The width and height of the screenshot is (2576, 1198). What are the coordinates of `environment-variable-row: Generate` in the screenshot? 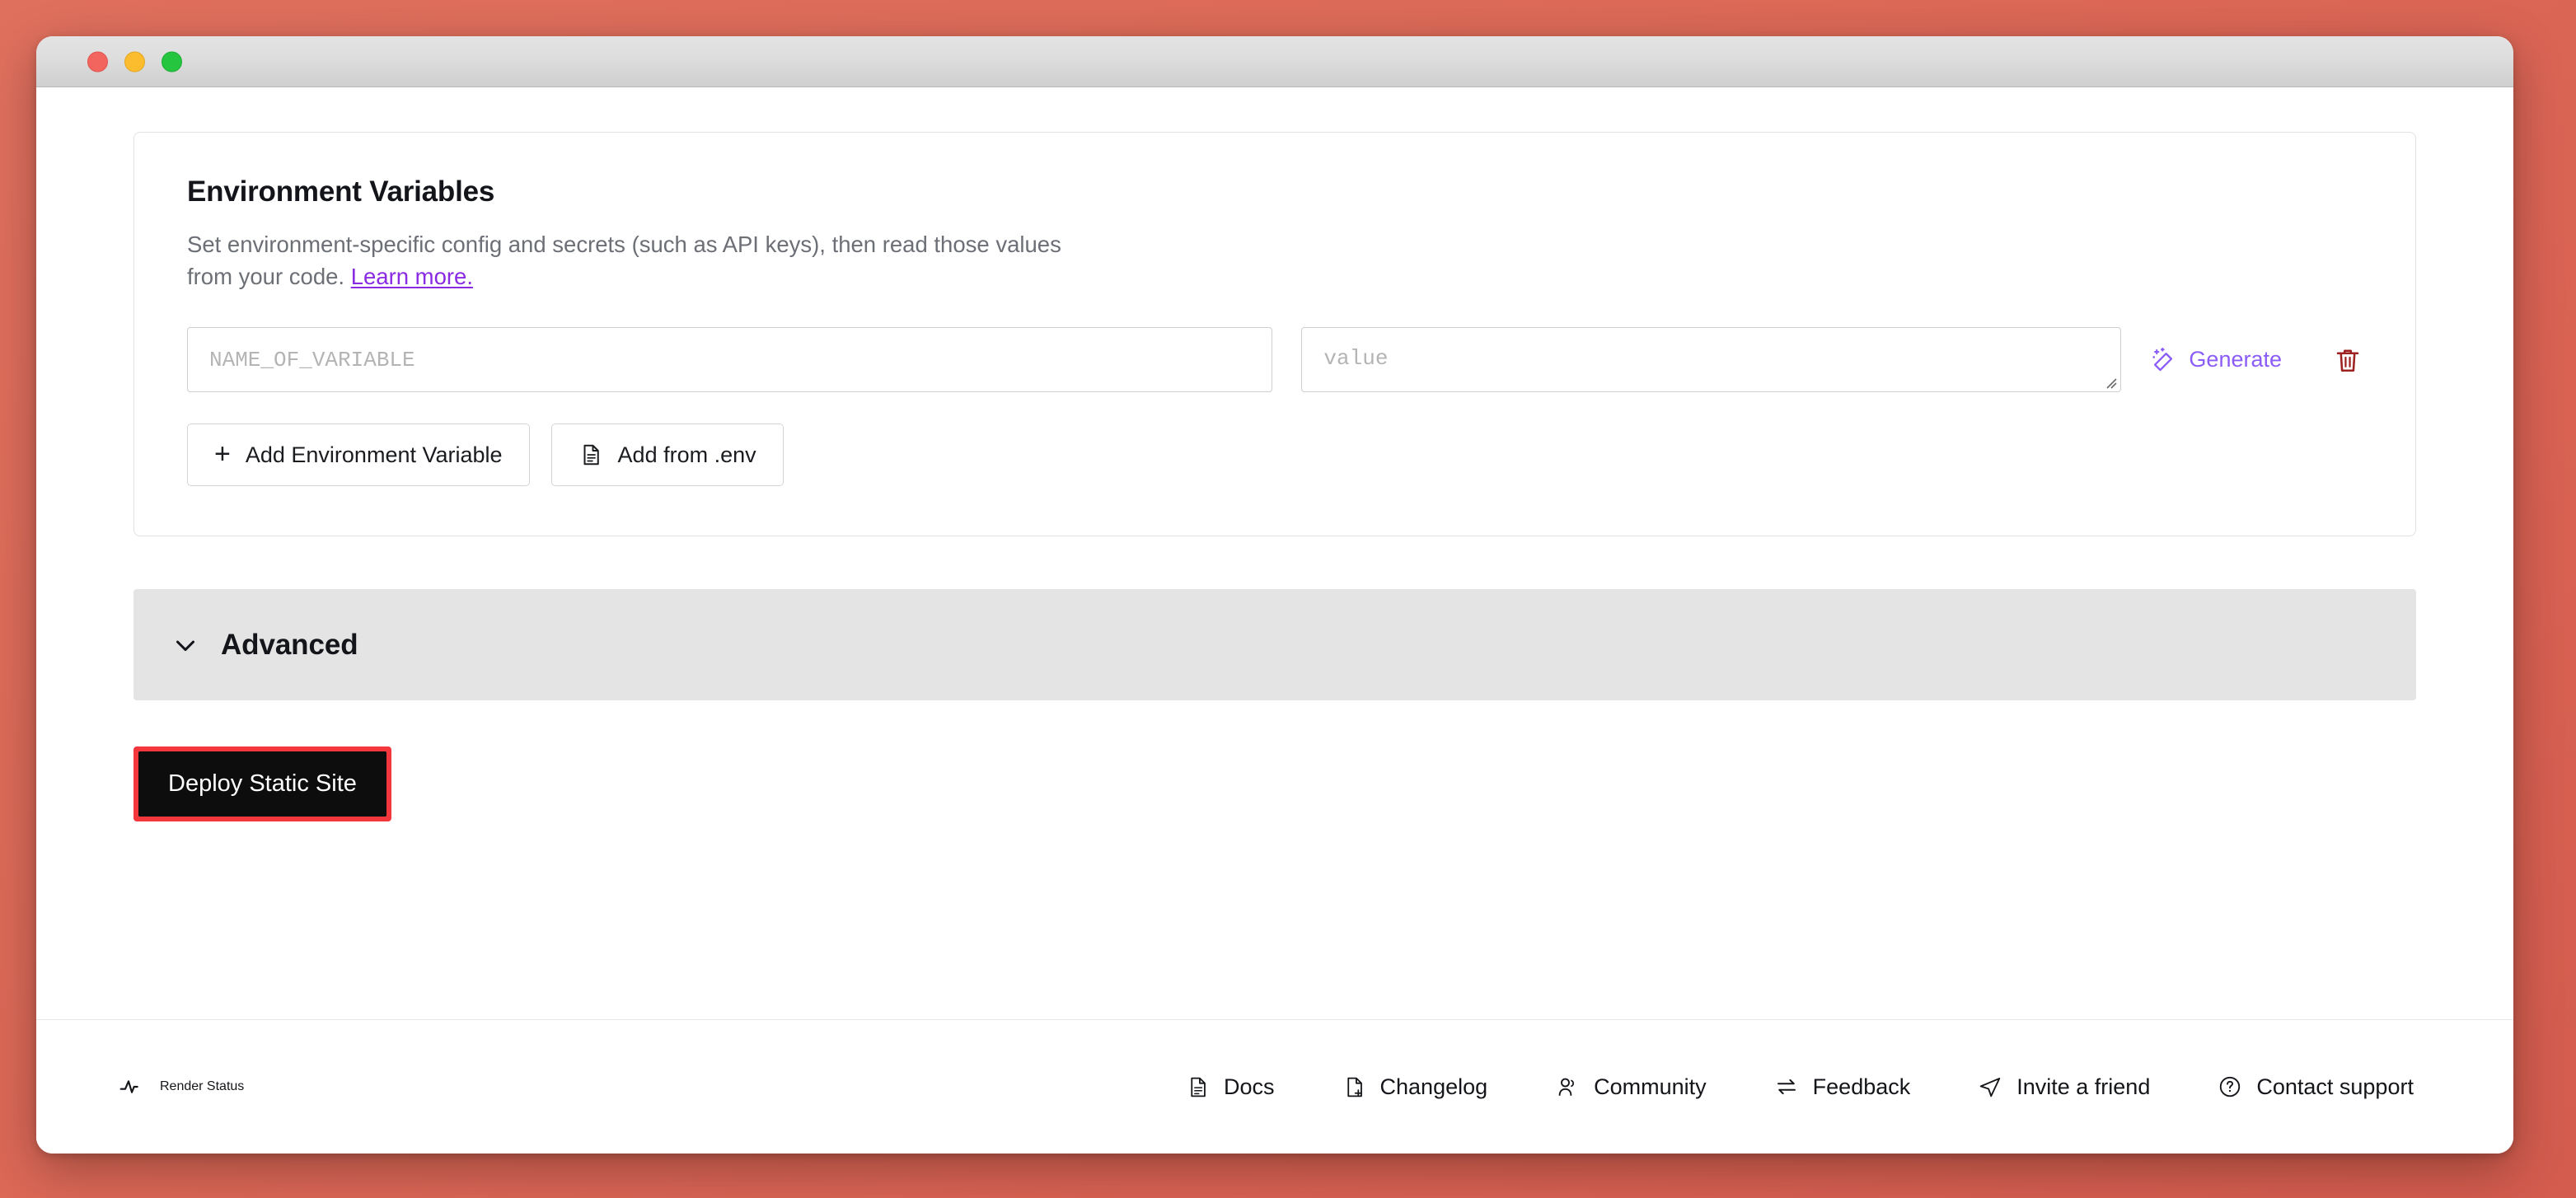 It's located at (1275, 360).